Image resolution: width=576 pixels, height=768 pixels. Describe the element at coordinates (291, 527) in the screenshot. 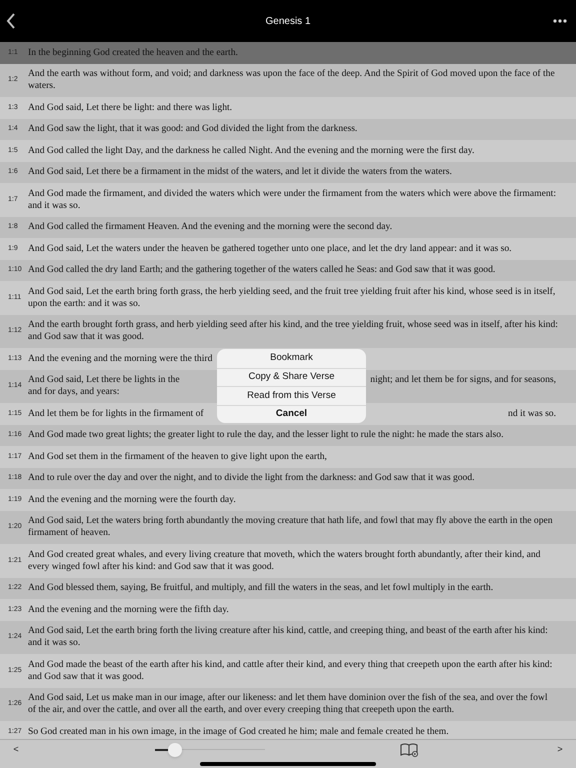

I see `verse-text: And God said, Let the waters bring forth abundantly the moving creature that hath life, and fowl that may fly above the earth in the open firmament of heaven.` at that location.